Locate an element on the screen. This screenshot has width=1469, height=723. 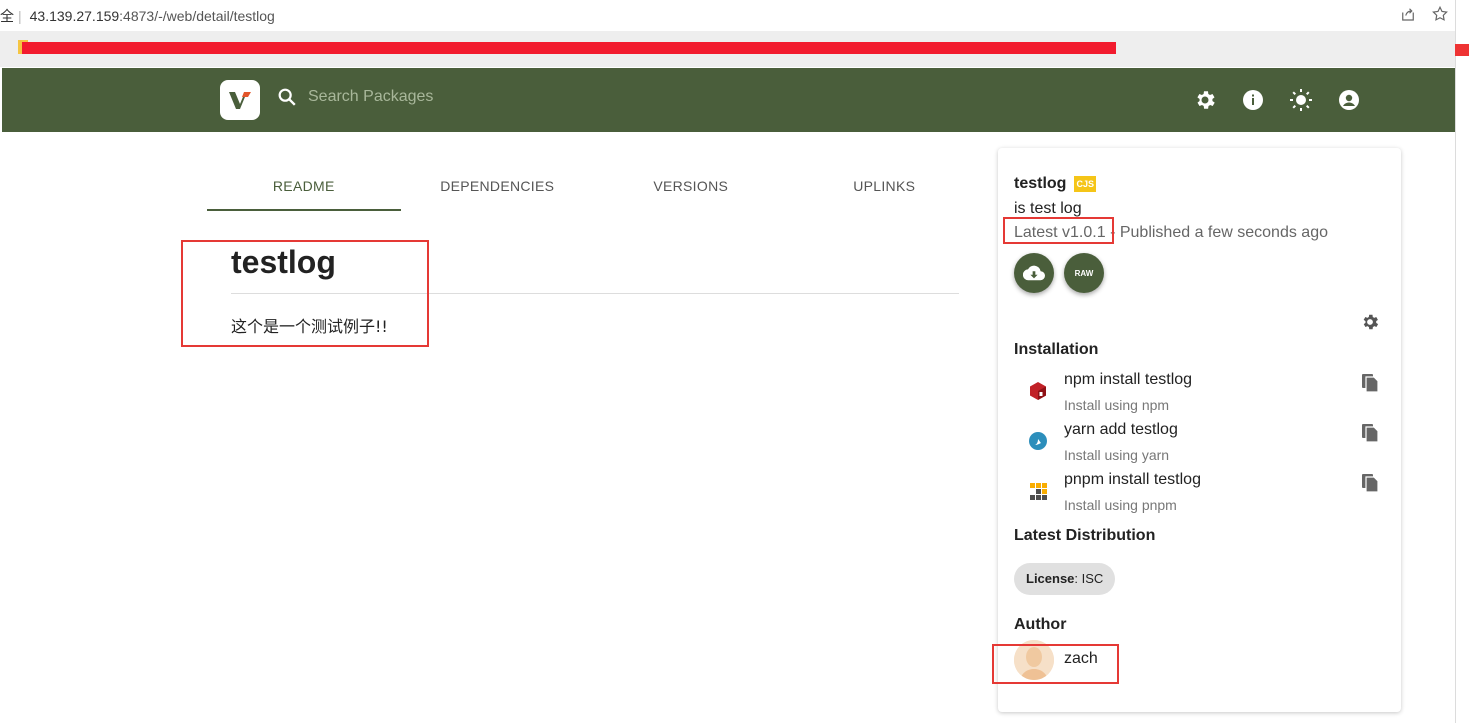
raw-label: RAW is located at coordinates (1084, 273).